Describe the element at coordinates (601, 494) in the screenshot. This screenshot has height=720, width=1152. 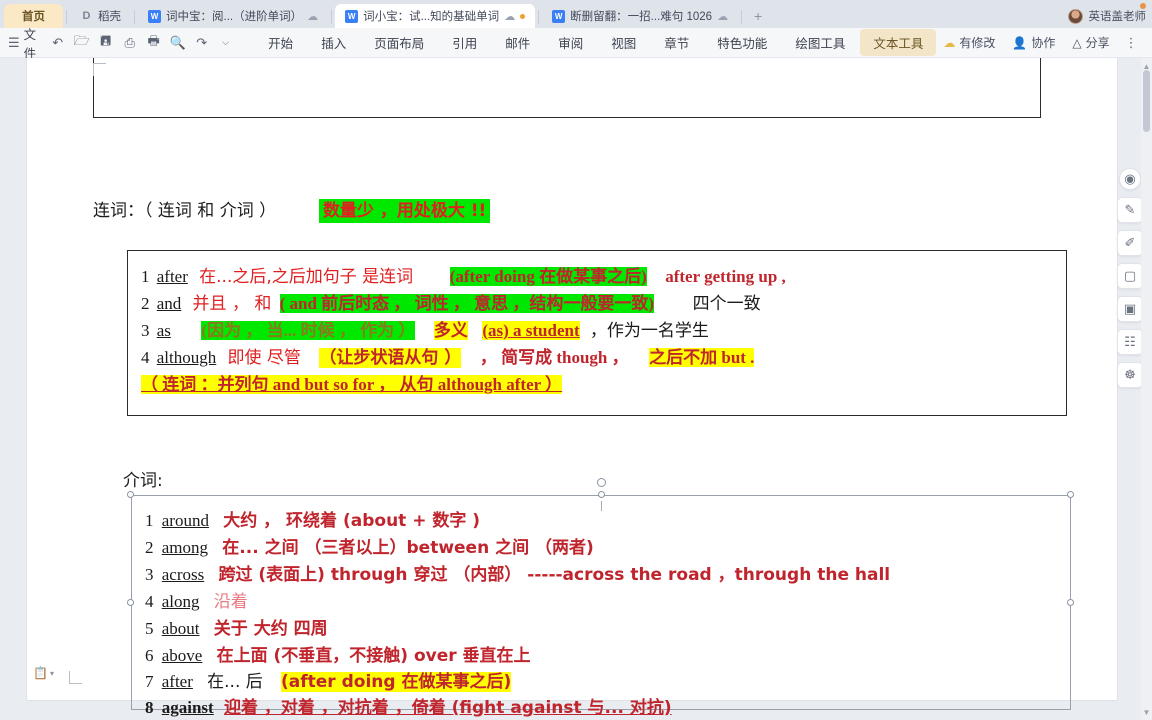
I see `resize-handle-top-center` at that location.